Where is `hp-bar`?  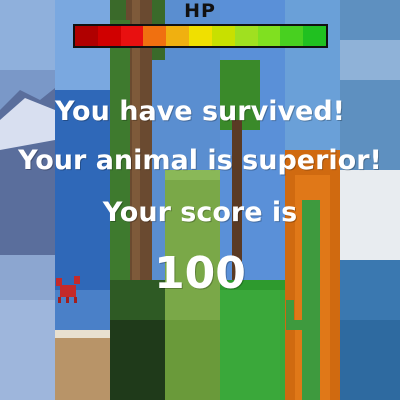
hp-bar is located at coordinates (200, 36).